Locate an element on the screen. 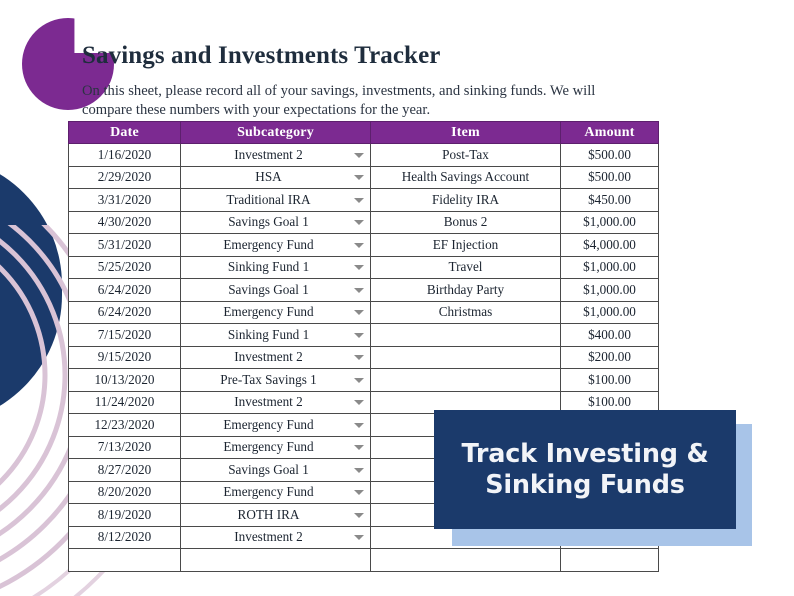 The width and height of the screenshot is (794, 596). callout-box: Track Investing & Sinking Funds is located at coordinates (585, 469).